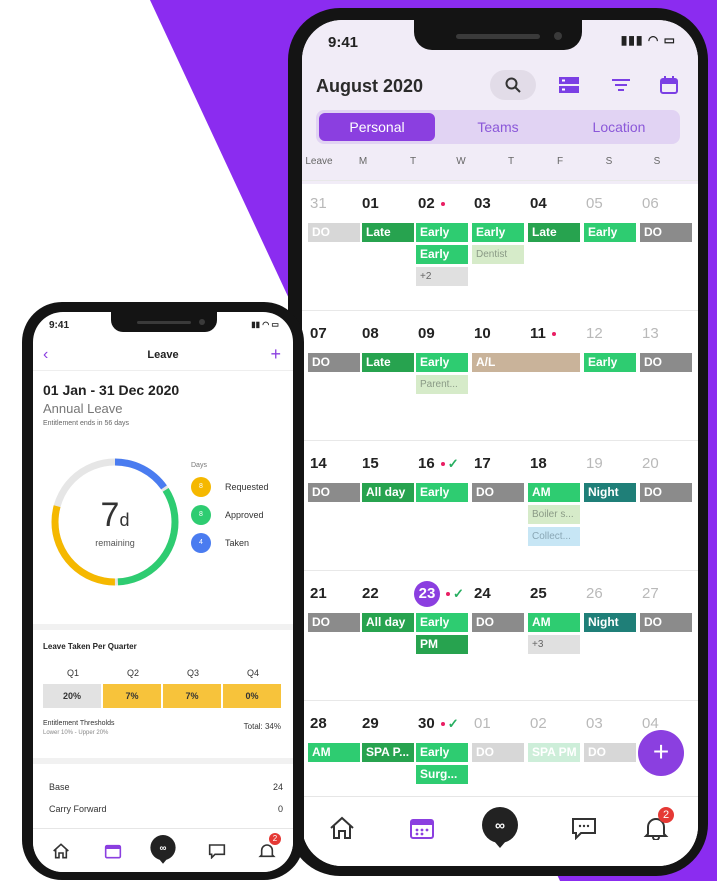  I want to click on shift-chip: PM, so click(442, 644).